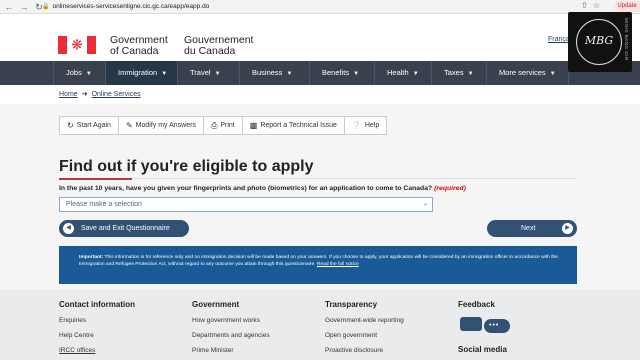  What do you see at coordinates (218, 46) in the screenshot?
I see `signature-french: Gouvernement du Canada` at bounding box center [218, 46].